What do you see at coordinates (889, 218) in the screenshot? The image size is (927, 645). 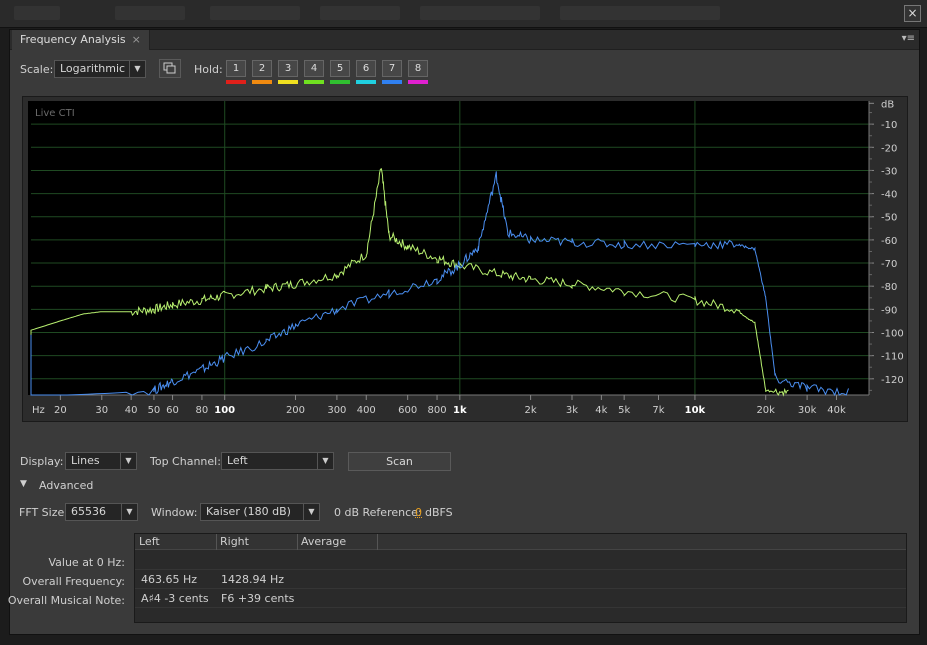 I see `y-tick-label: -50` at bounding box center [889, 218].